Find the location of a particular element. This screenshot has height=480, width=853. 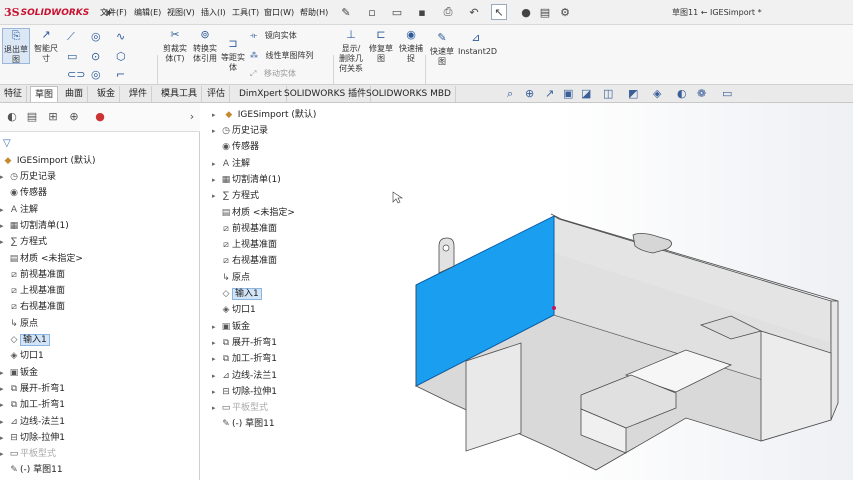

mirror-entities-button: ⟛ 镜向实体 is located at coordinates (273, 36).